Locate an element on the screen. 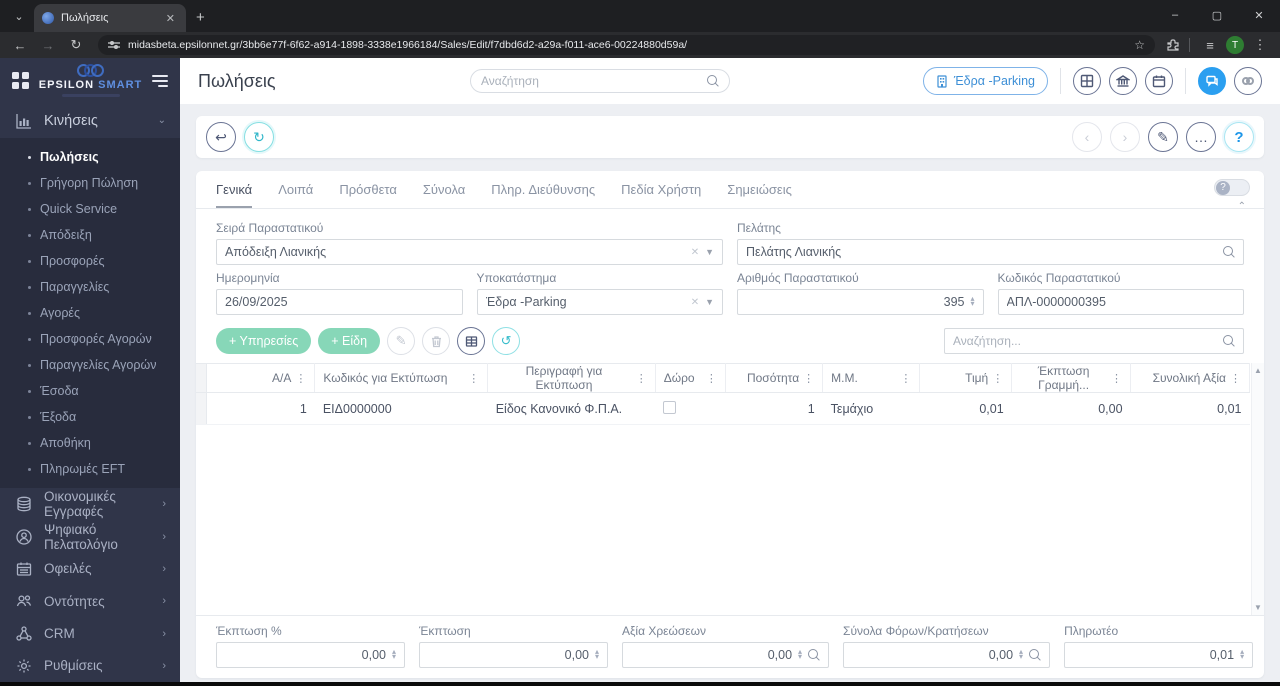 This screenshot has width=1280, height=686. tab-close-icon: ✕ is located at coordinates (170, 18).